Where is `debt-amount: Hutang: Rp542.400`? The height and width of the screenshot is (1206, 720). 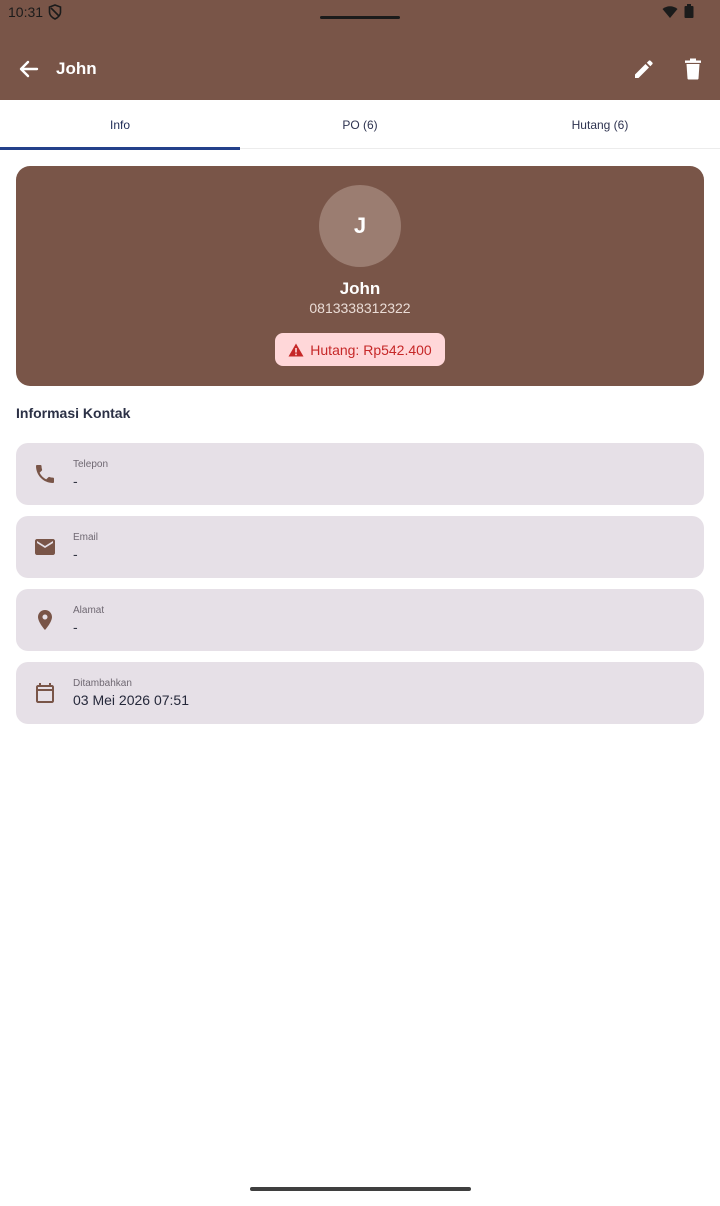
debt-amount: Hutang: Rp542.400 is located at coordinates (371, 349).